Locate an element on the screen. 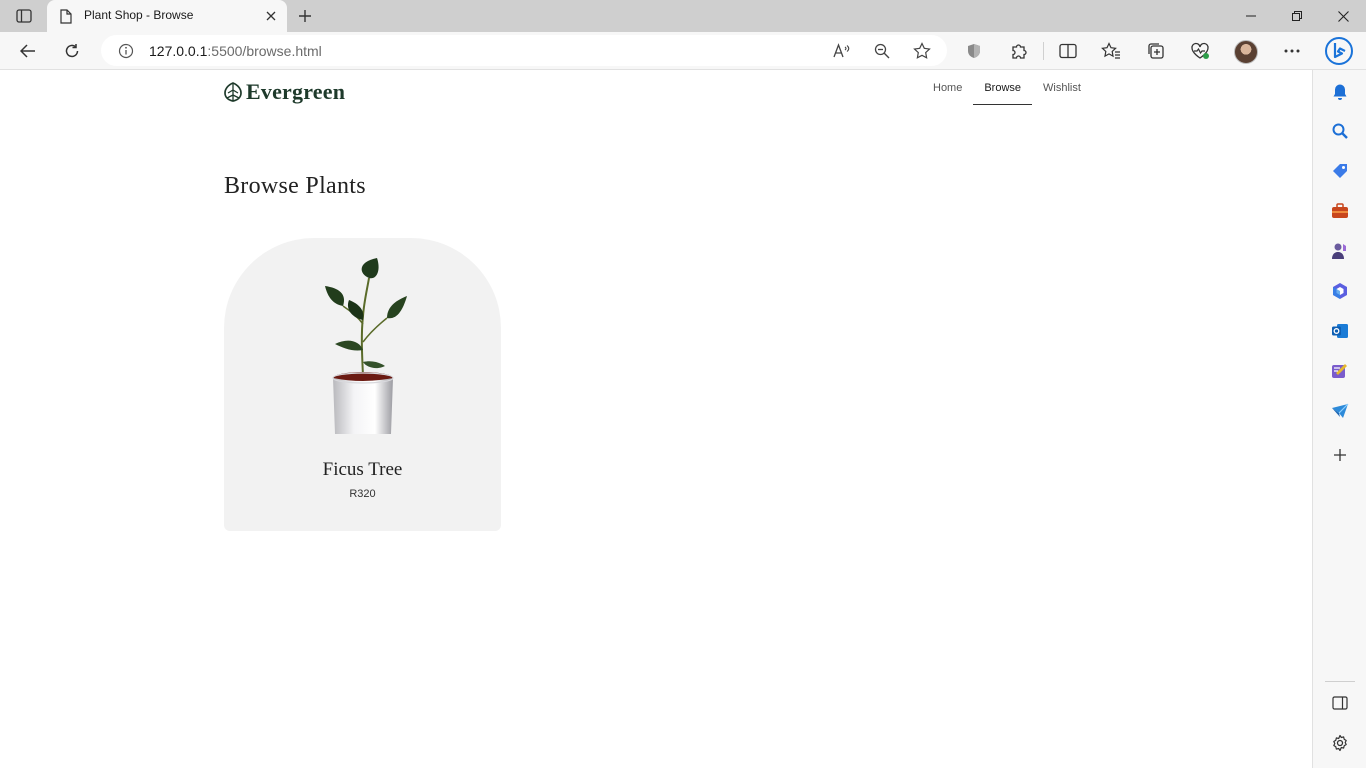  browser-toolbar: 127.0.0.1:5500/browse.html is located at coordinates (683, 51).